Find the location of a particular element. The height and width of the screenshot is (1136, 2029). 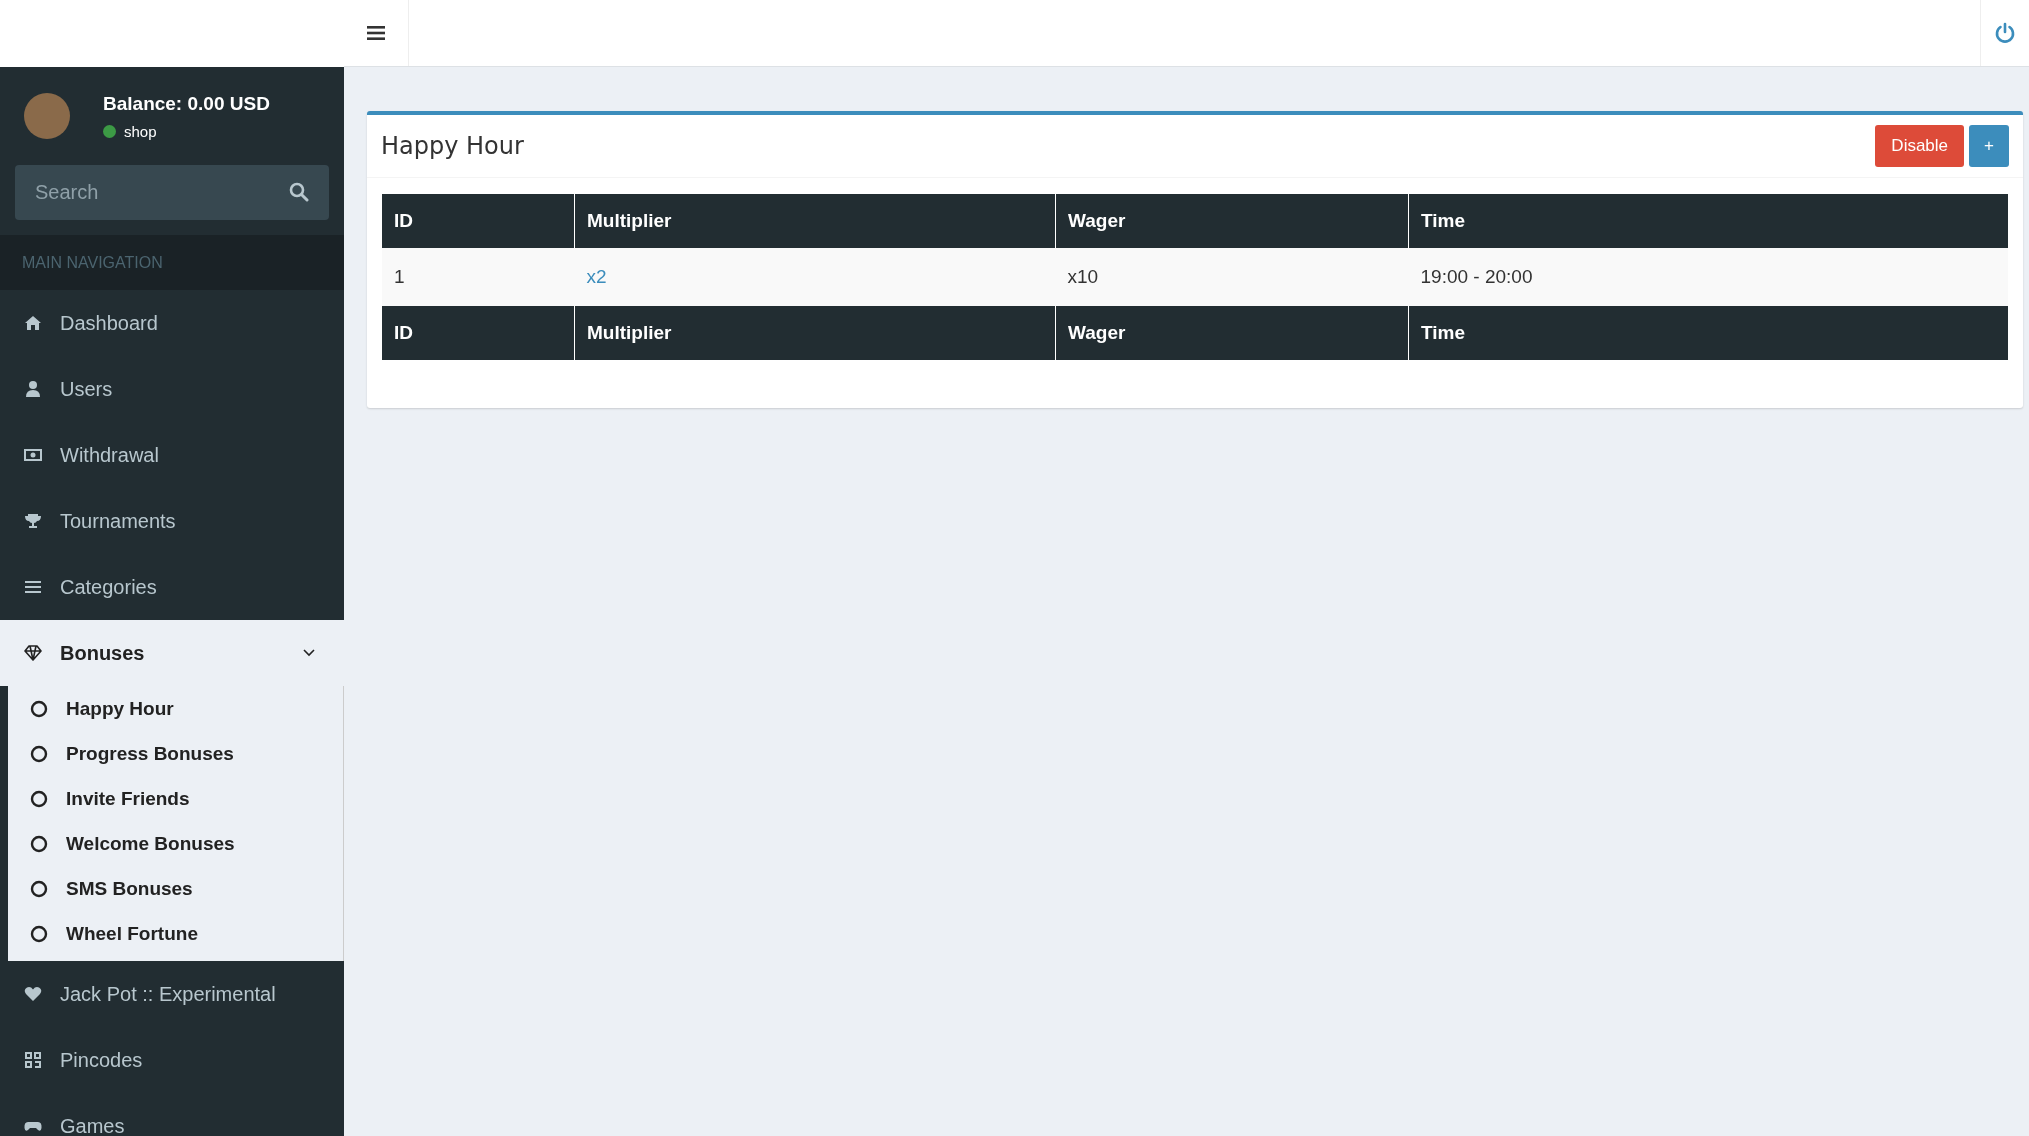

disable-button: Disable is located at coordinates (1920, 146).